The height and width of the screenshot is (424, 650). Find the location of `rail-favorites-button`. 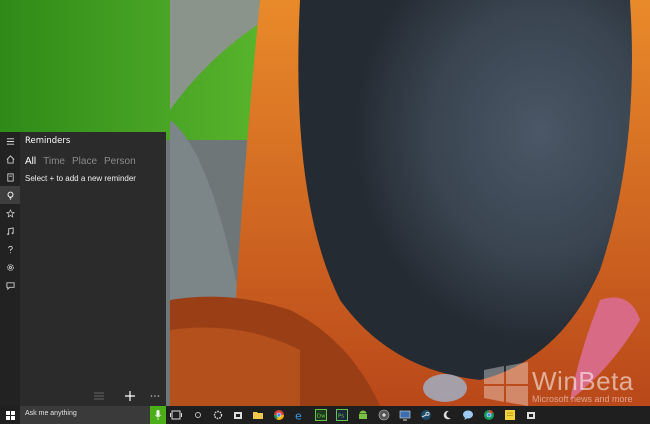

rail-favorites-button is located at coordinates (10, 213).